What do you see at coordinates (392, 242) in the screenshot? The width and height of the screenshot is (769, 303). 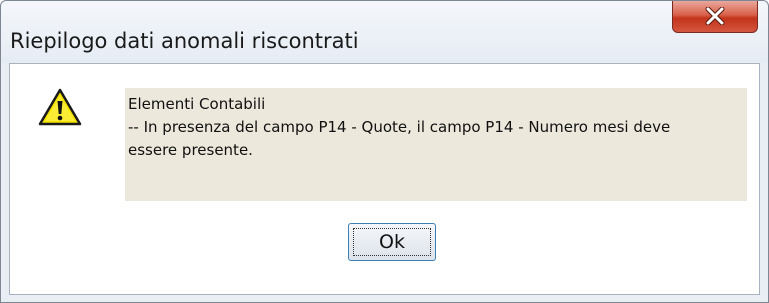 I see `ok-button: Ok` at bounding box center [392, 242].